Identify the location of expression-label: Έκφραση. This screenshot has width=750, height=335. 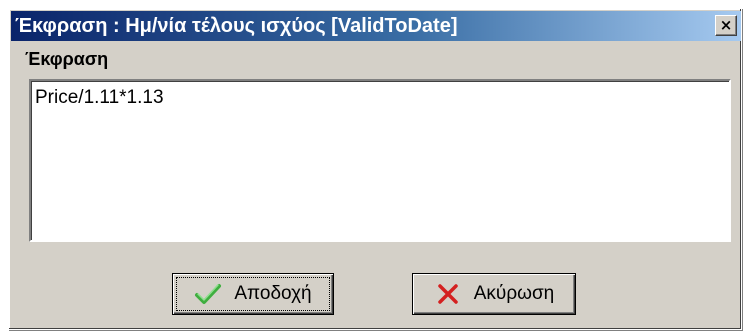
(67, 59).